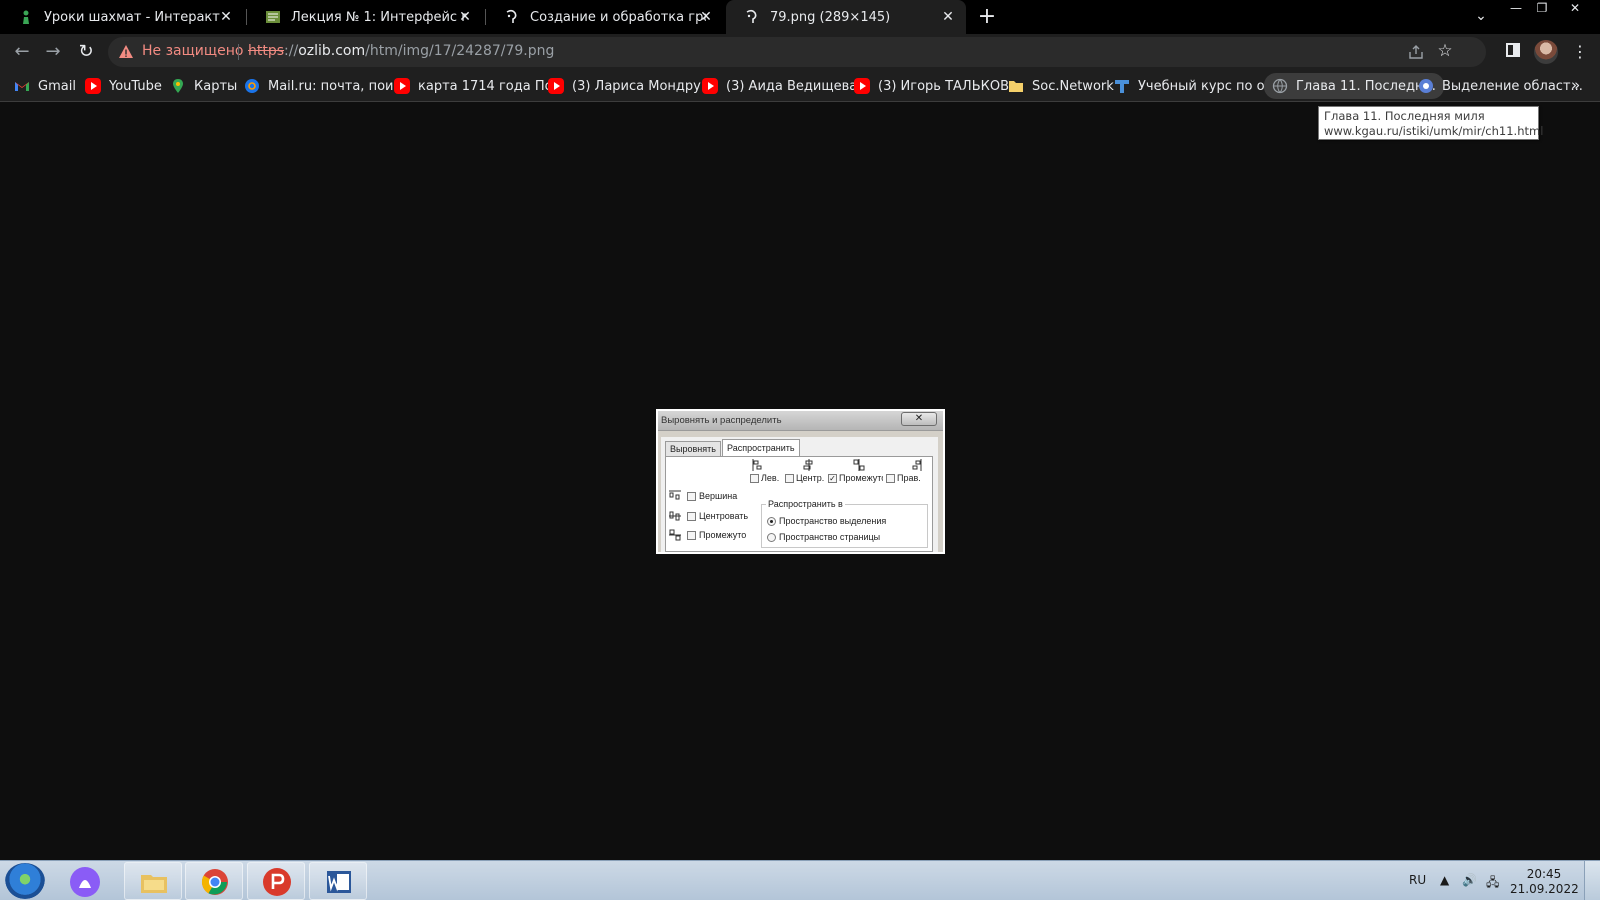 The width and height of the screenshot is (1600, 900). Describe the element at coordinates (1575, 85) in the screenshot. I see `more-bookmarks-icon: »` at that location.